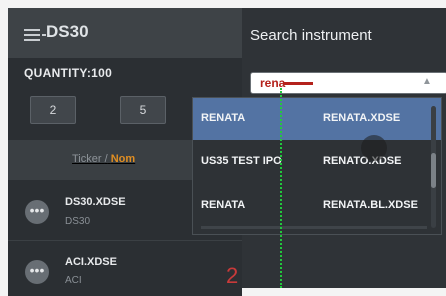 Image resolution: width=446 pixels, height=296 pixels. Describe the element at coordinates (91, 262) in the screenshot. I see `ticker-name: ACI.XDSE` at that location.